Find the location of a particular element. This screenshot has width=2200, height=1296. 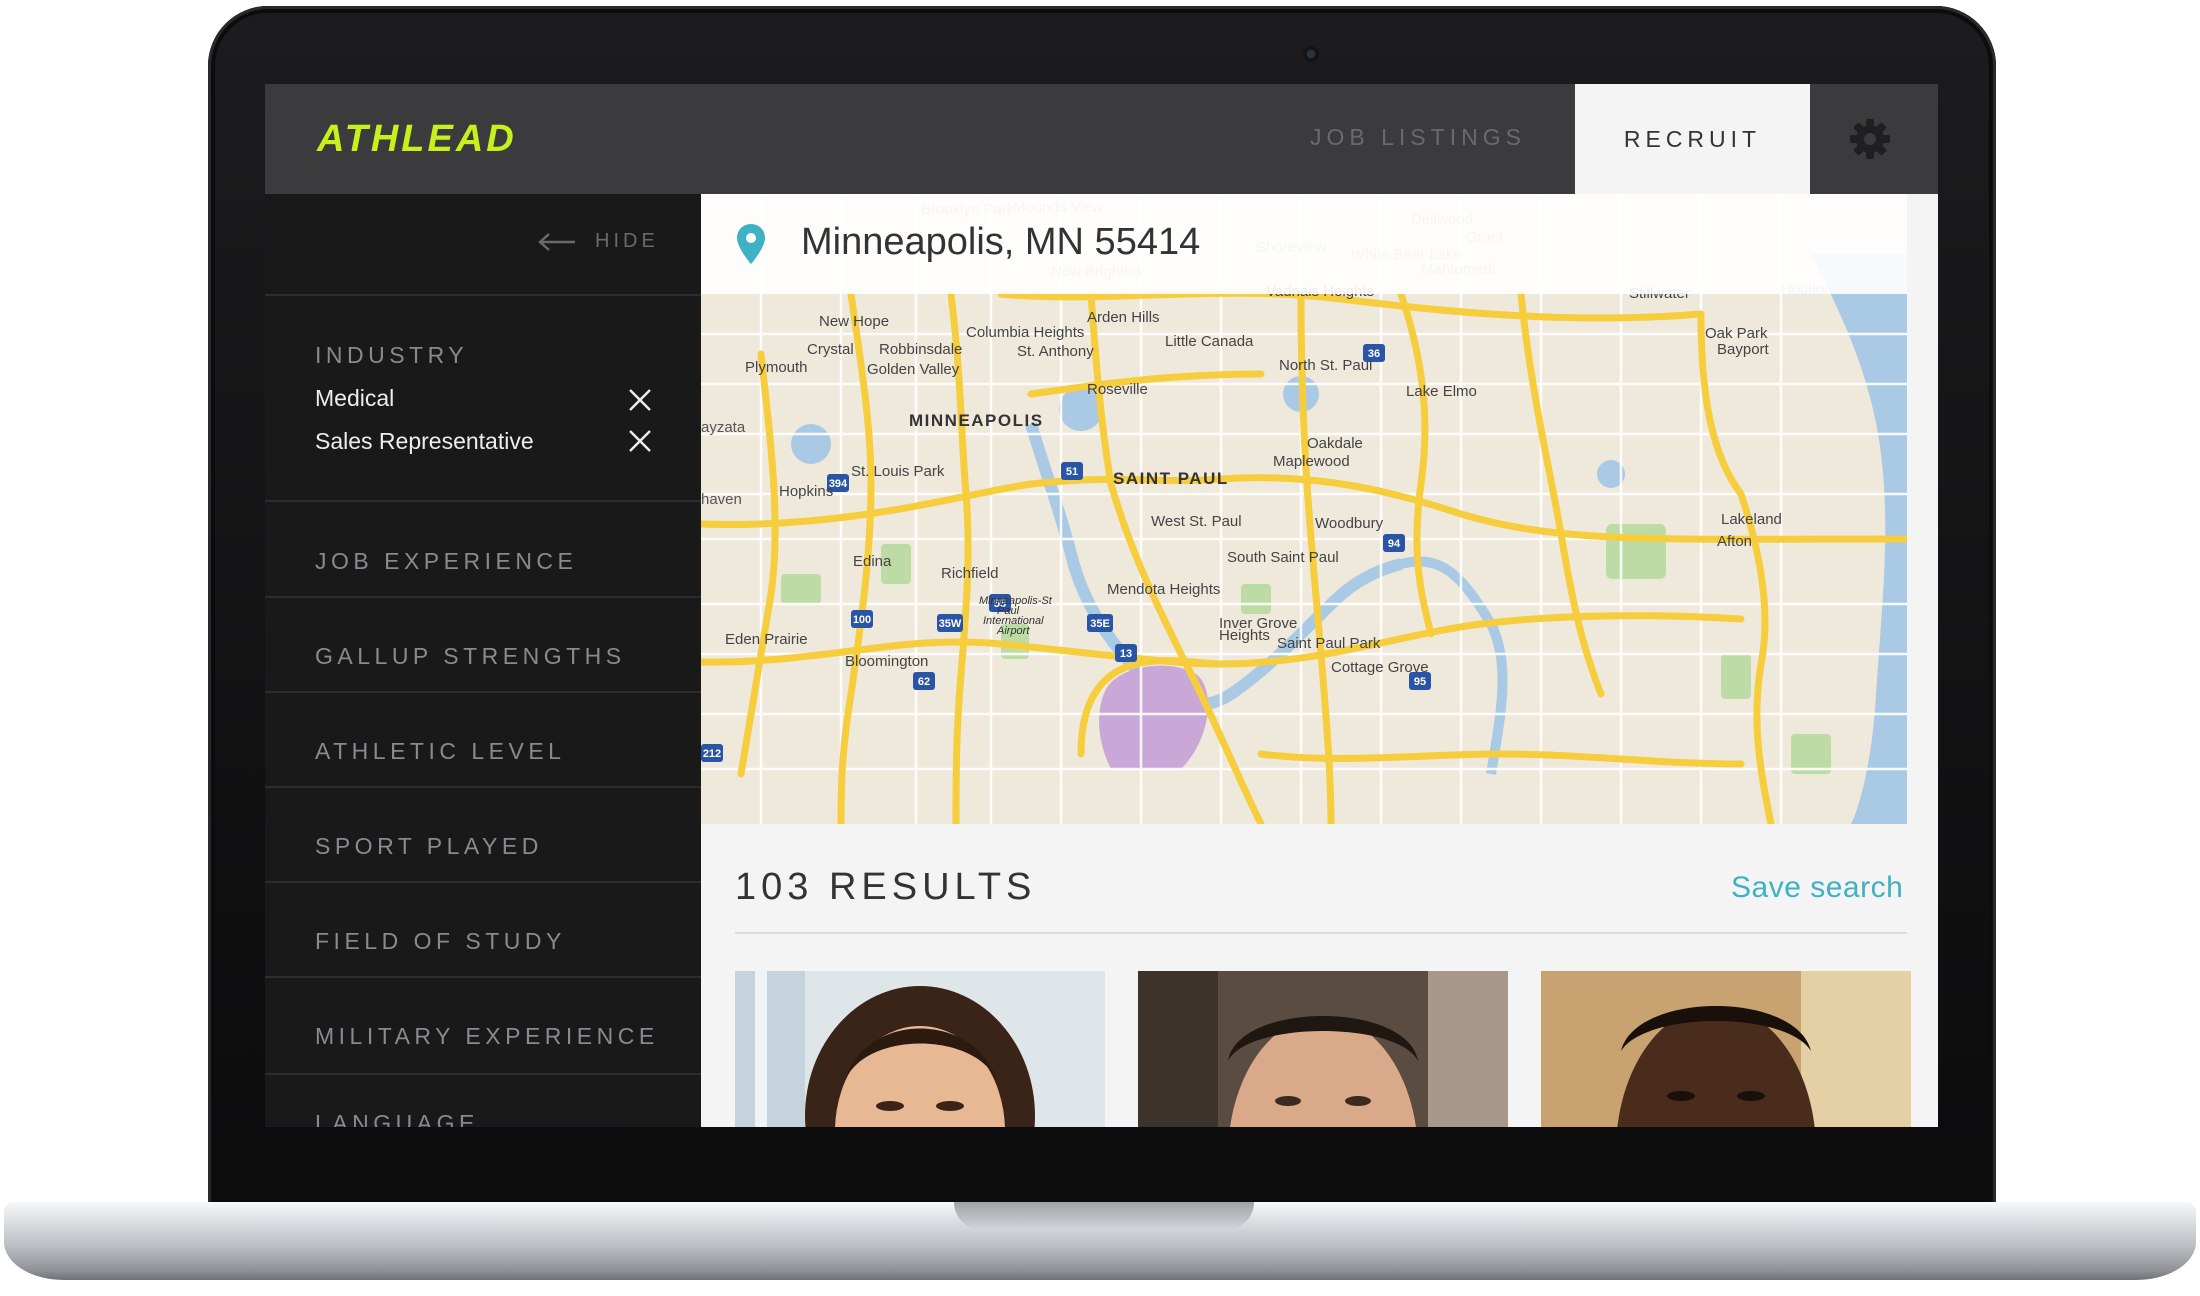

svg-text: Hopkins is located at coordinates (806, 491).